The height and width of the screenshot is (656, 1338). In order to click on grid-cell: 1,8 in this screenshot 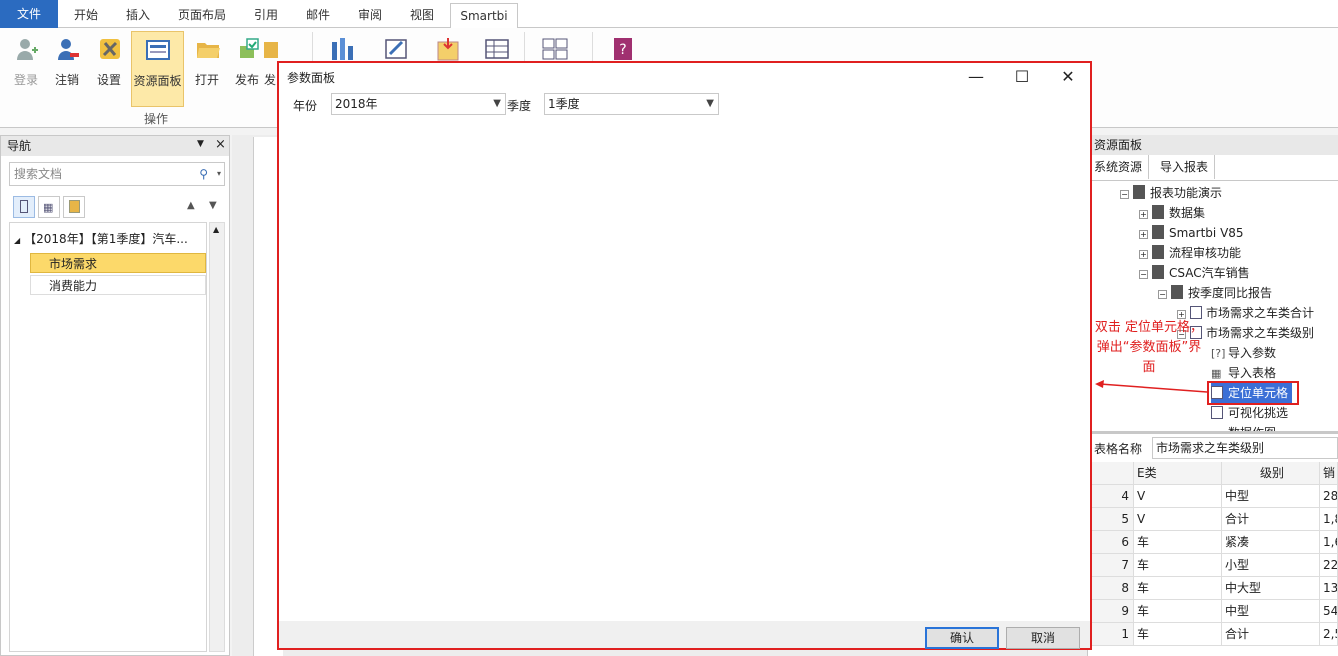, I will do `click(1329, 519)`.